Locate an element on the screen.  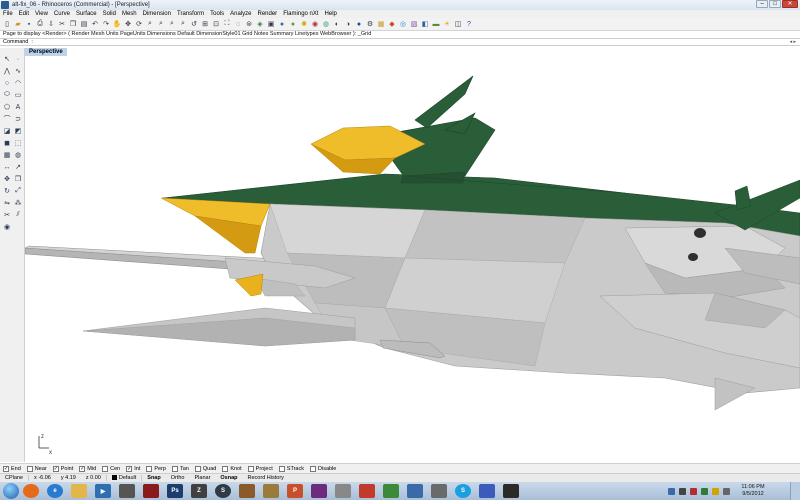
menu-surface: Surface is located at coordinates (86, 14).